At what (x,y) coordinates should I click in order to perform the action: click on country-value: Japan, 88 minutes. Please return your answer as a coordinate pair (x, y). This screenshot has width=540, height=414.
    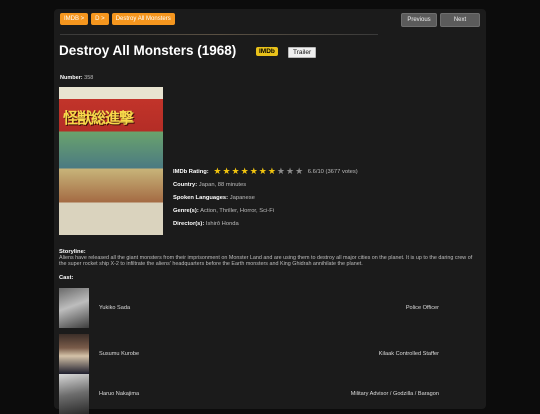
    Looking at the image, I should click on (222, 185).